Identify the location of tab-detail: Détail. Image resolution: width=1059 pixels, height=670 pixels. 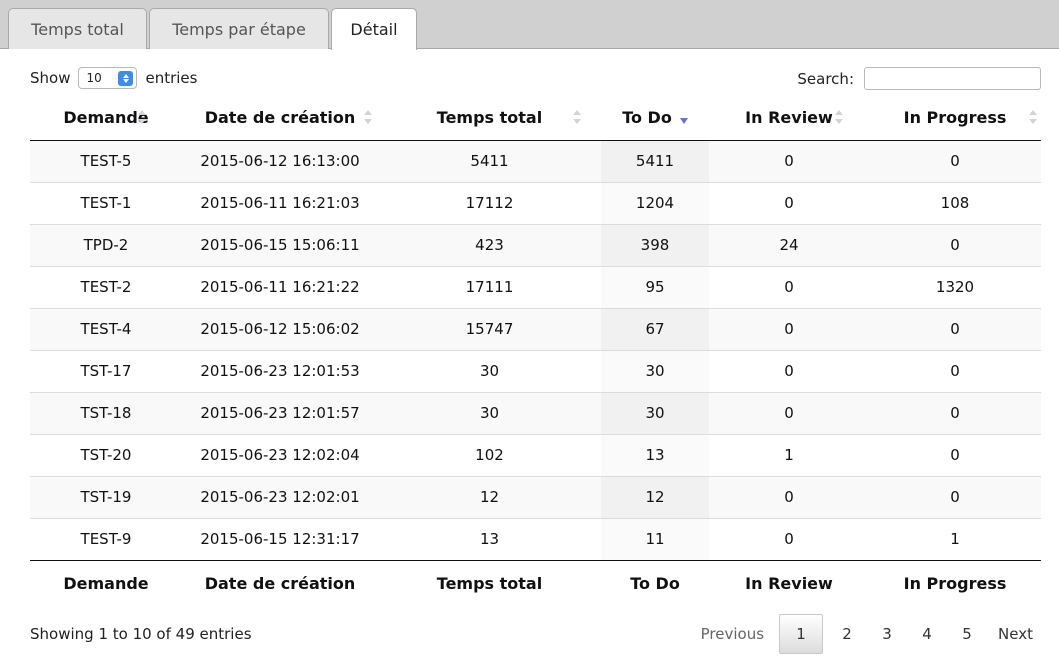
(374, 29).